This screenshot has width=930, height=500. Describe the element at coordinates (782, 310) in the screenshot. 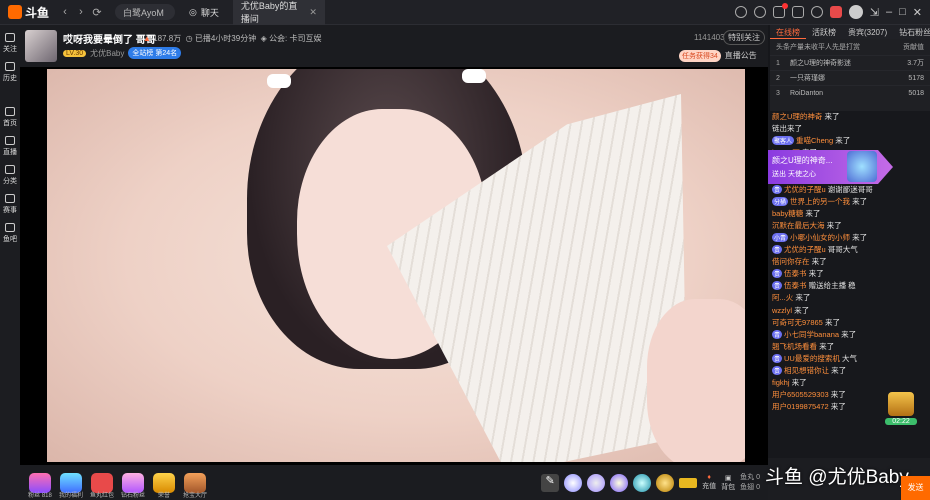

I see `chat-username: wzzlyl` at that location.